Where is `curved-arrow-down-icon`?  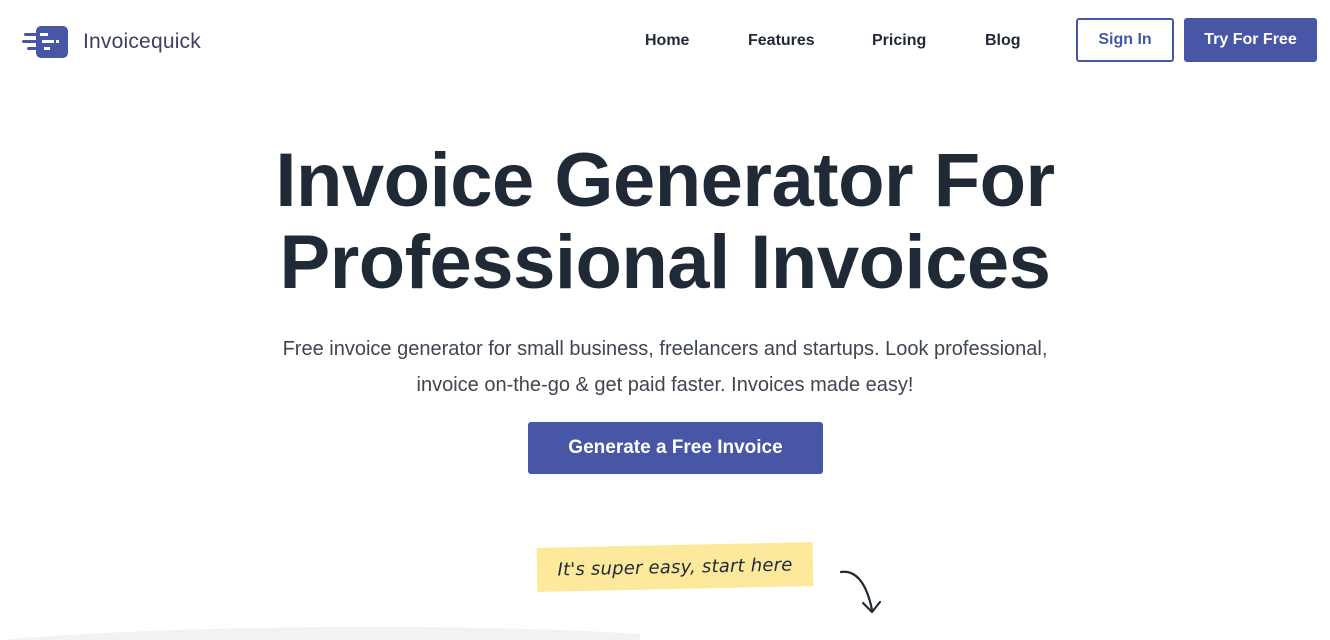
curved-arrow-down-icon is located at coordinates (860, 592).